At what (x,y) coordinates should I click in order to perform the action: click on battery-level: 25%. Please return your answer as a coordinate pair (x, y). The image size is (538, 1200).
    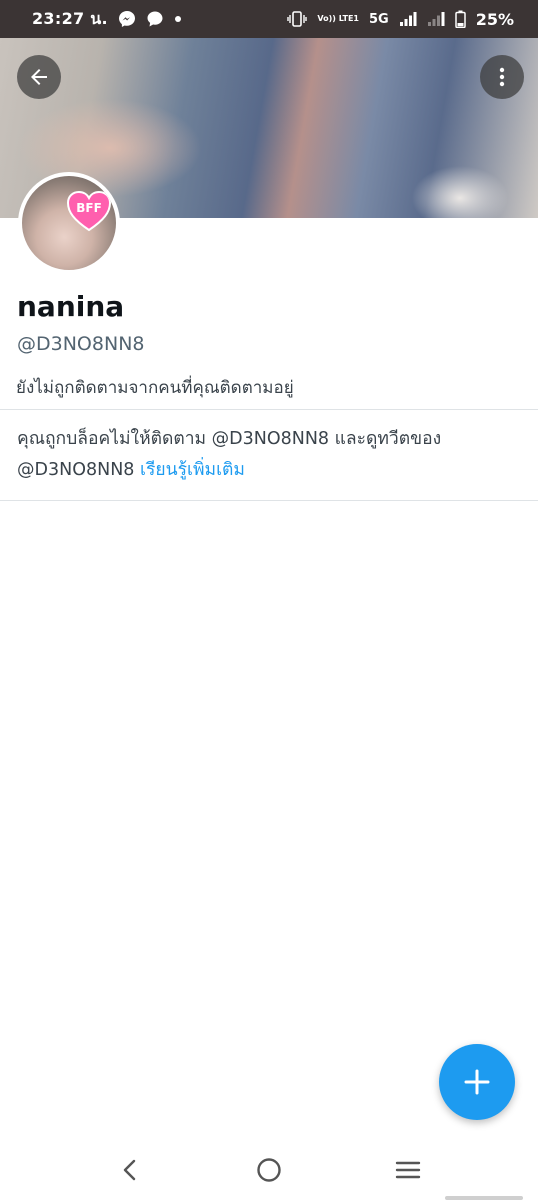
    Looking at the image, I should click on (494, 19).